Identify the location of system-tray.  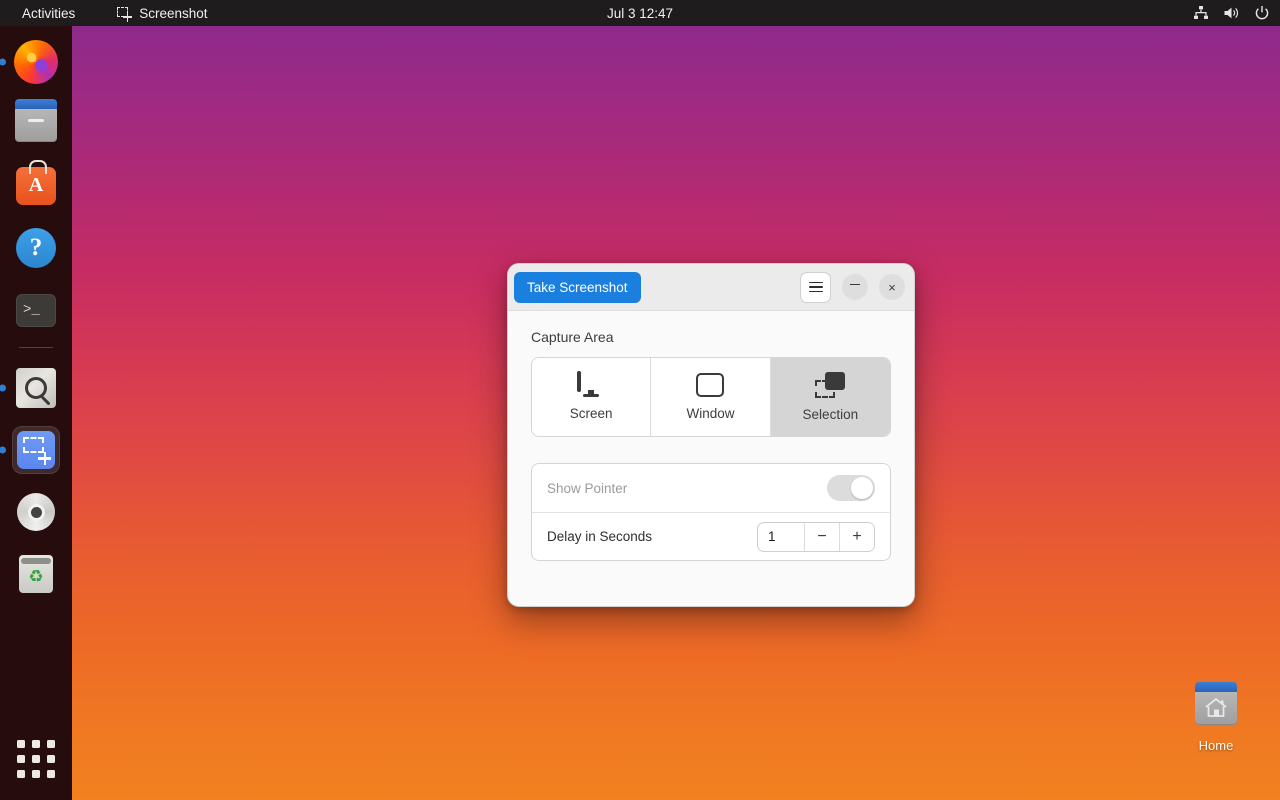
(1231, 13).